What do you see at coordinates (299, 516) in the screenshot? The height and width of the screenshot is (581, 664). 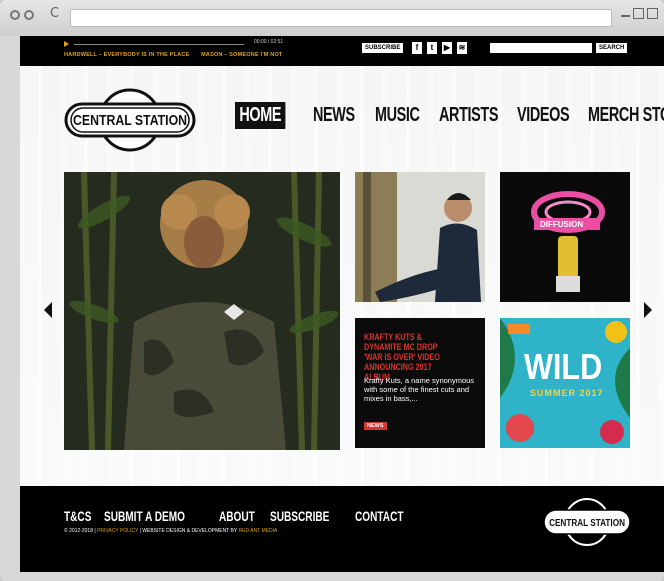 I see `footer-link-subscribe: SUBSCRIBE` at bounding box center [299, 516].